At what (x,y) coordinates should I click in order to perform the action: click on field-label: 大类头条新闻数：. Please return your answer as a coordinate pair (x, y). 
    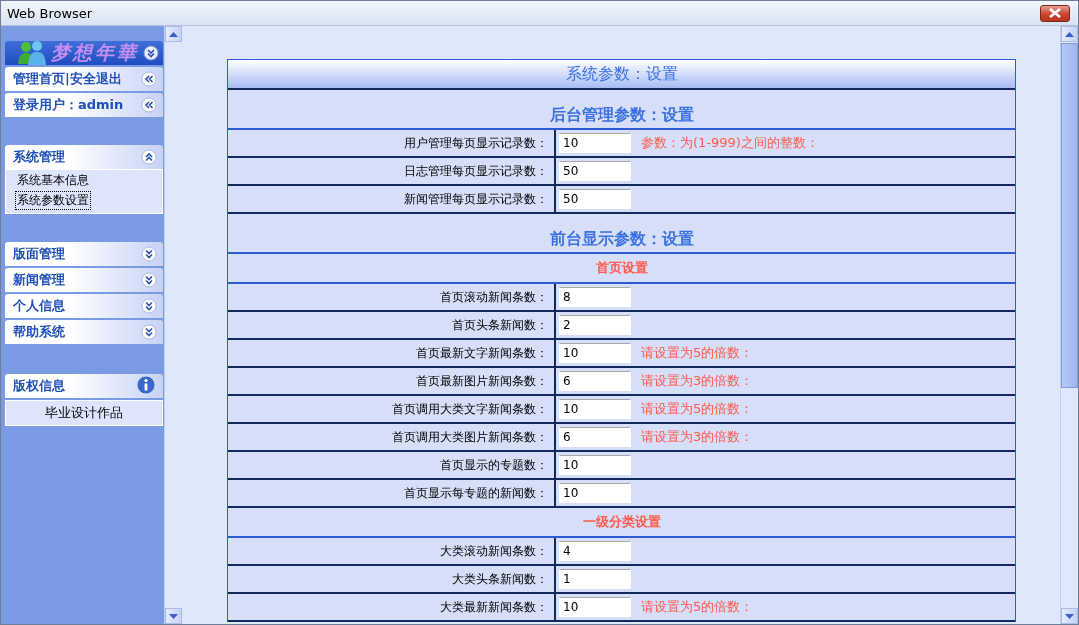
    Looking at the image, I should click on (500, 579).